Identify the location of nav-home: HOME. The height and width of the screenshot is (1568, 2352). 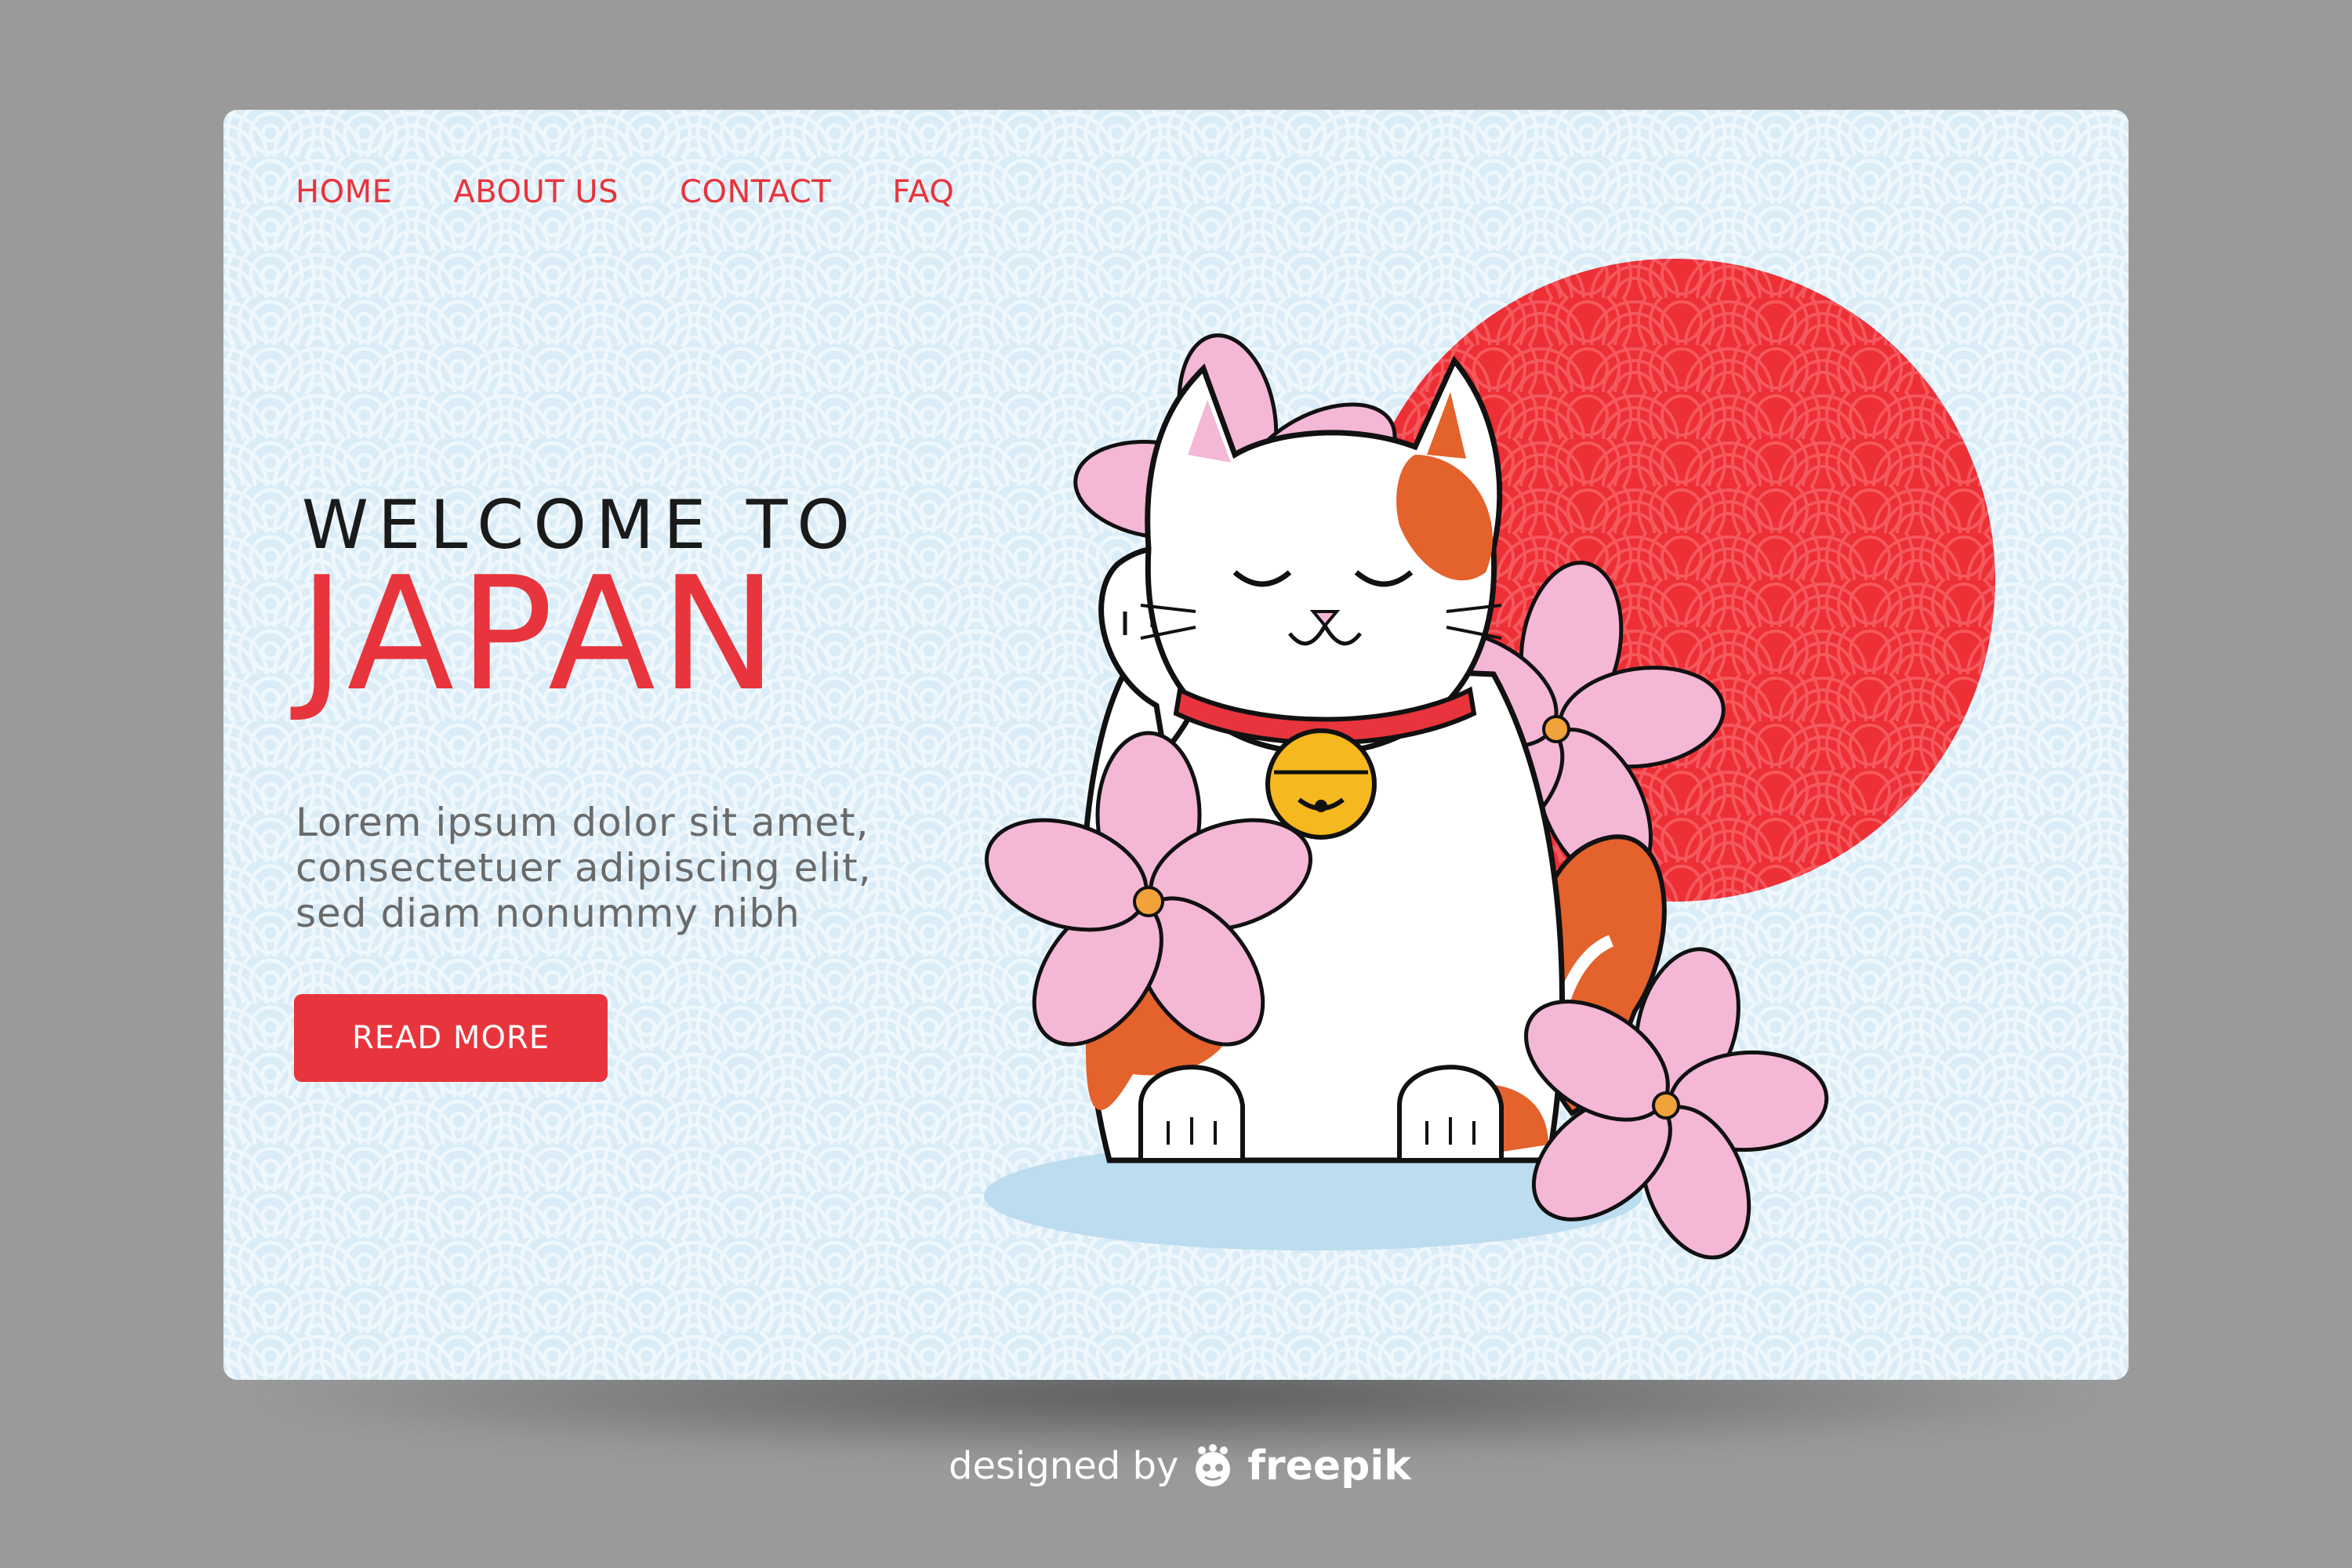
(344, 192).